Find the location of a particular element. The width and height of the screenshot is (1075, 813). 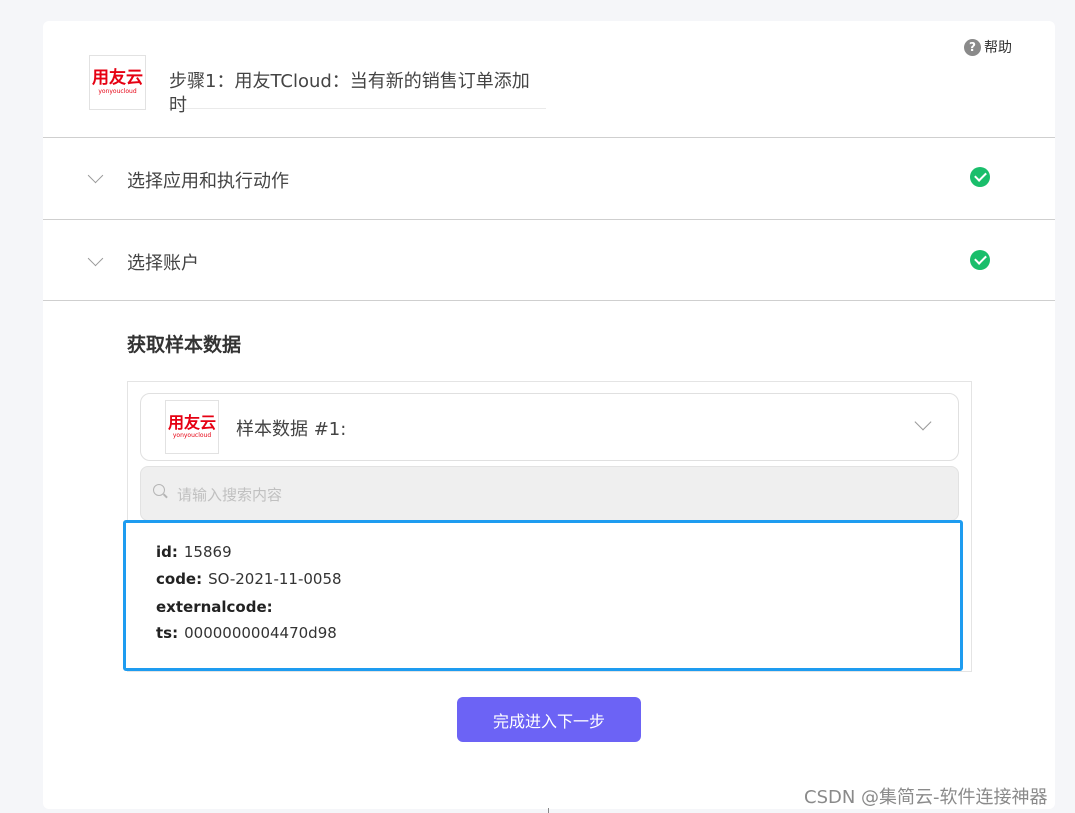

section-select-account: 选择账户 is located at coordinates (549, 260).